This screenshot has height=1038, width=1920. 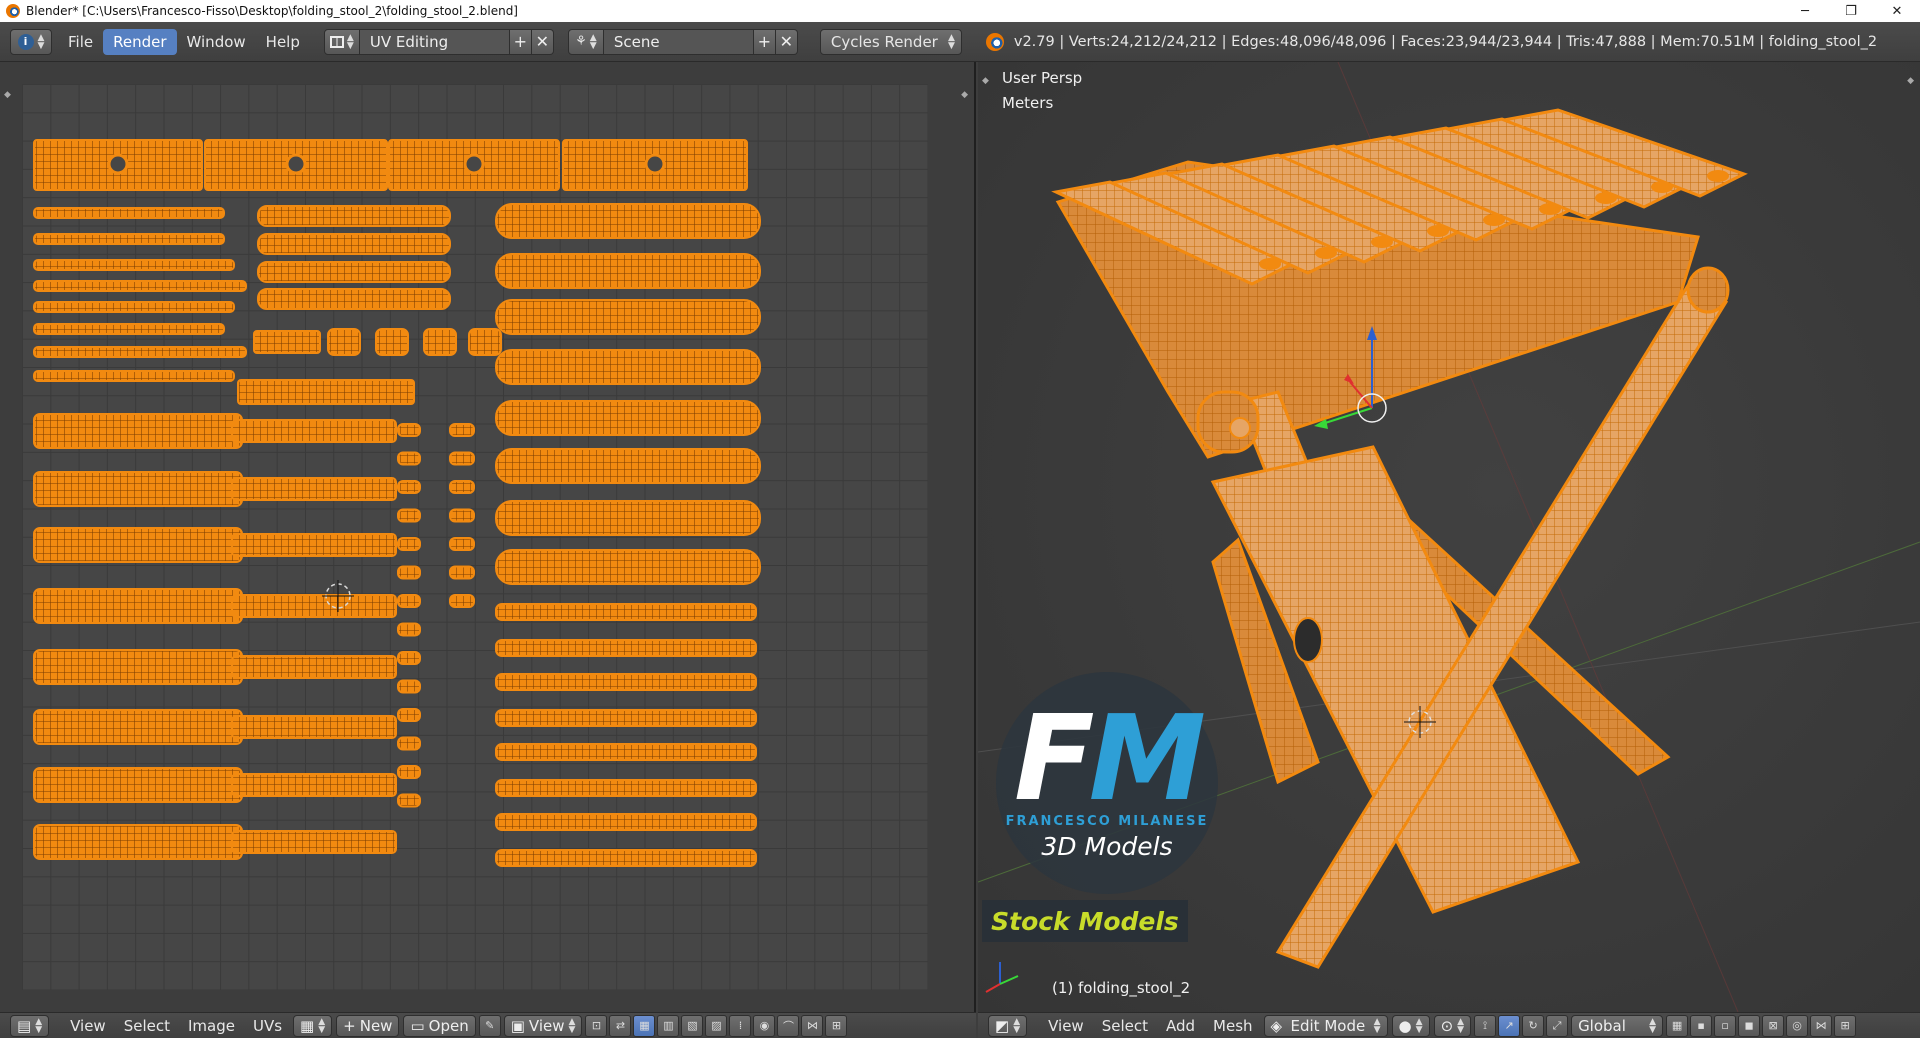 What do you see at coordinates (287, 342) in the screenshot?
I see `uv-island-block` at bounding box center [287, 342].